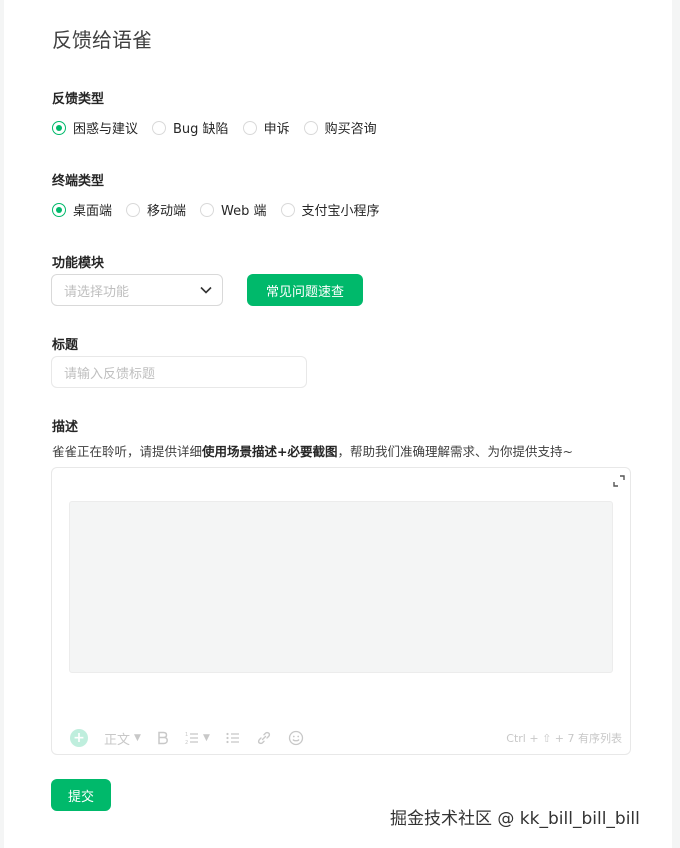 This screenshot has width=680, height=848. What do you see at coordinates (191, 738) in the screenshot?
I see `ordered-list-icon: 12` at bounding box center [191, 738].